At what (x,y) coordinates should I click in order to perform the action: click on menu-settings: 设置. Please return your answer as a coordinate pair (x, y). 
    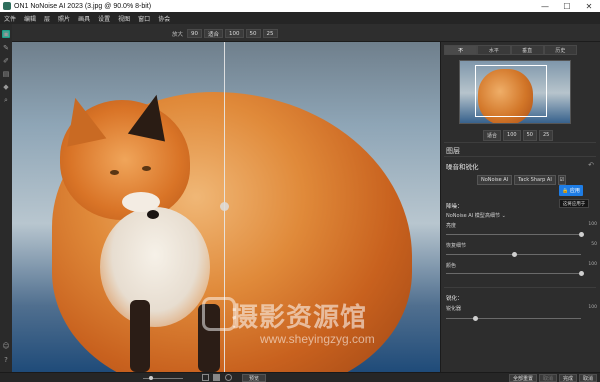
    Looking at the image, I should click on (104, 18).